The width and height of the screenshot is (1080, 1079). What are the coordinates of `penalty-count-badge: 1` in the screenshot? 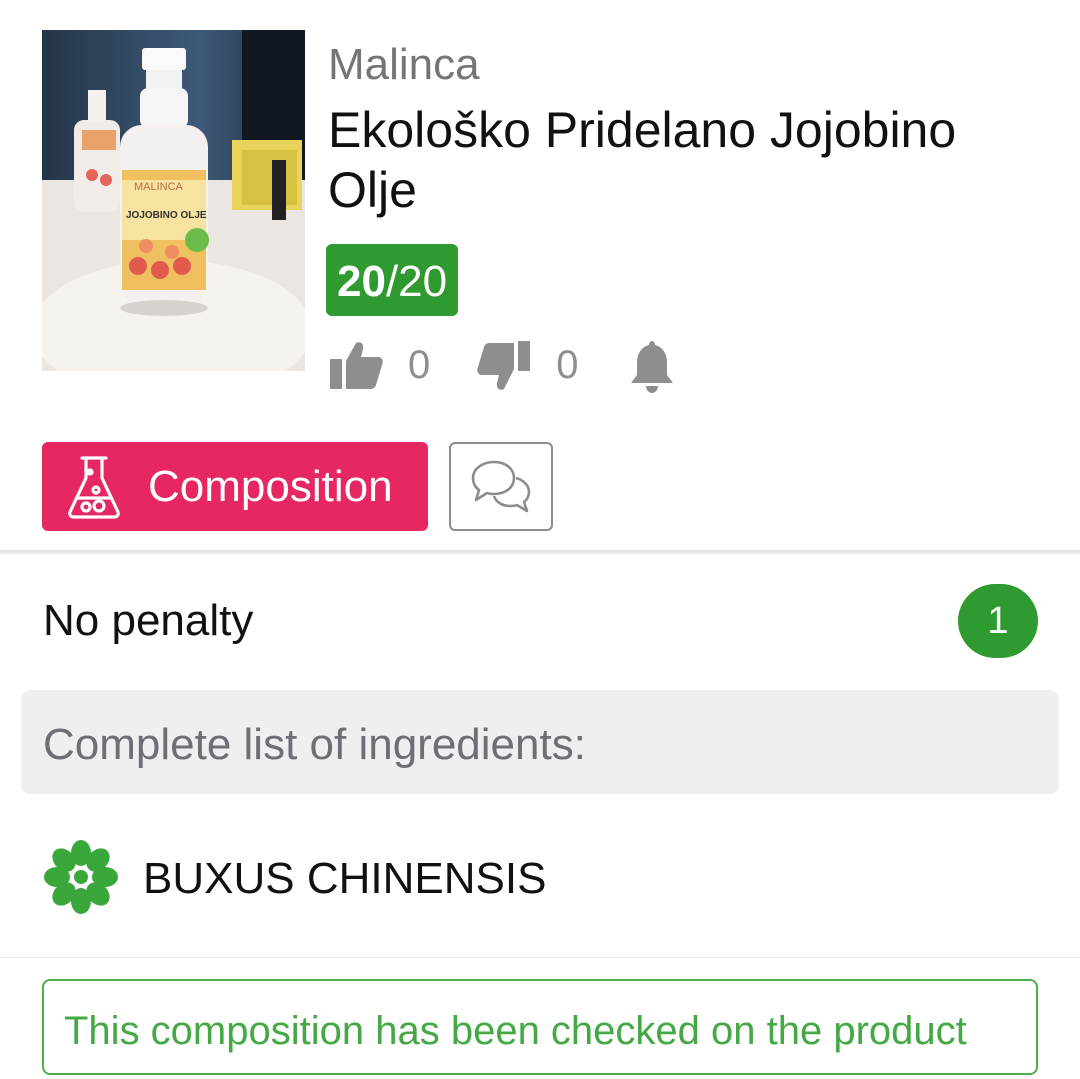 It's located at (998, 621).